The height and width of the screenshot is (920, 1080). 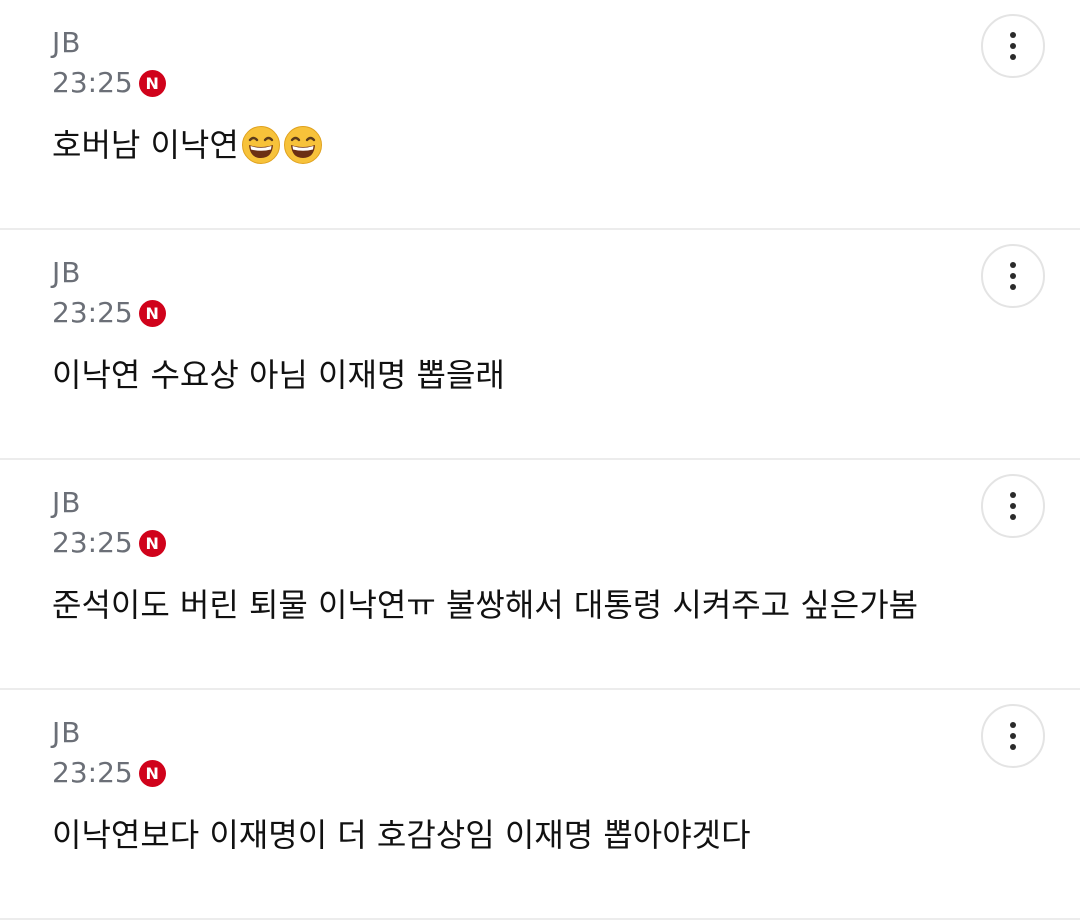 I want to click on comment-text: 이낙연 수요상 아님 이재명 뽑을래, so click(x=278, y=375).